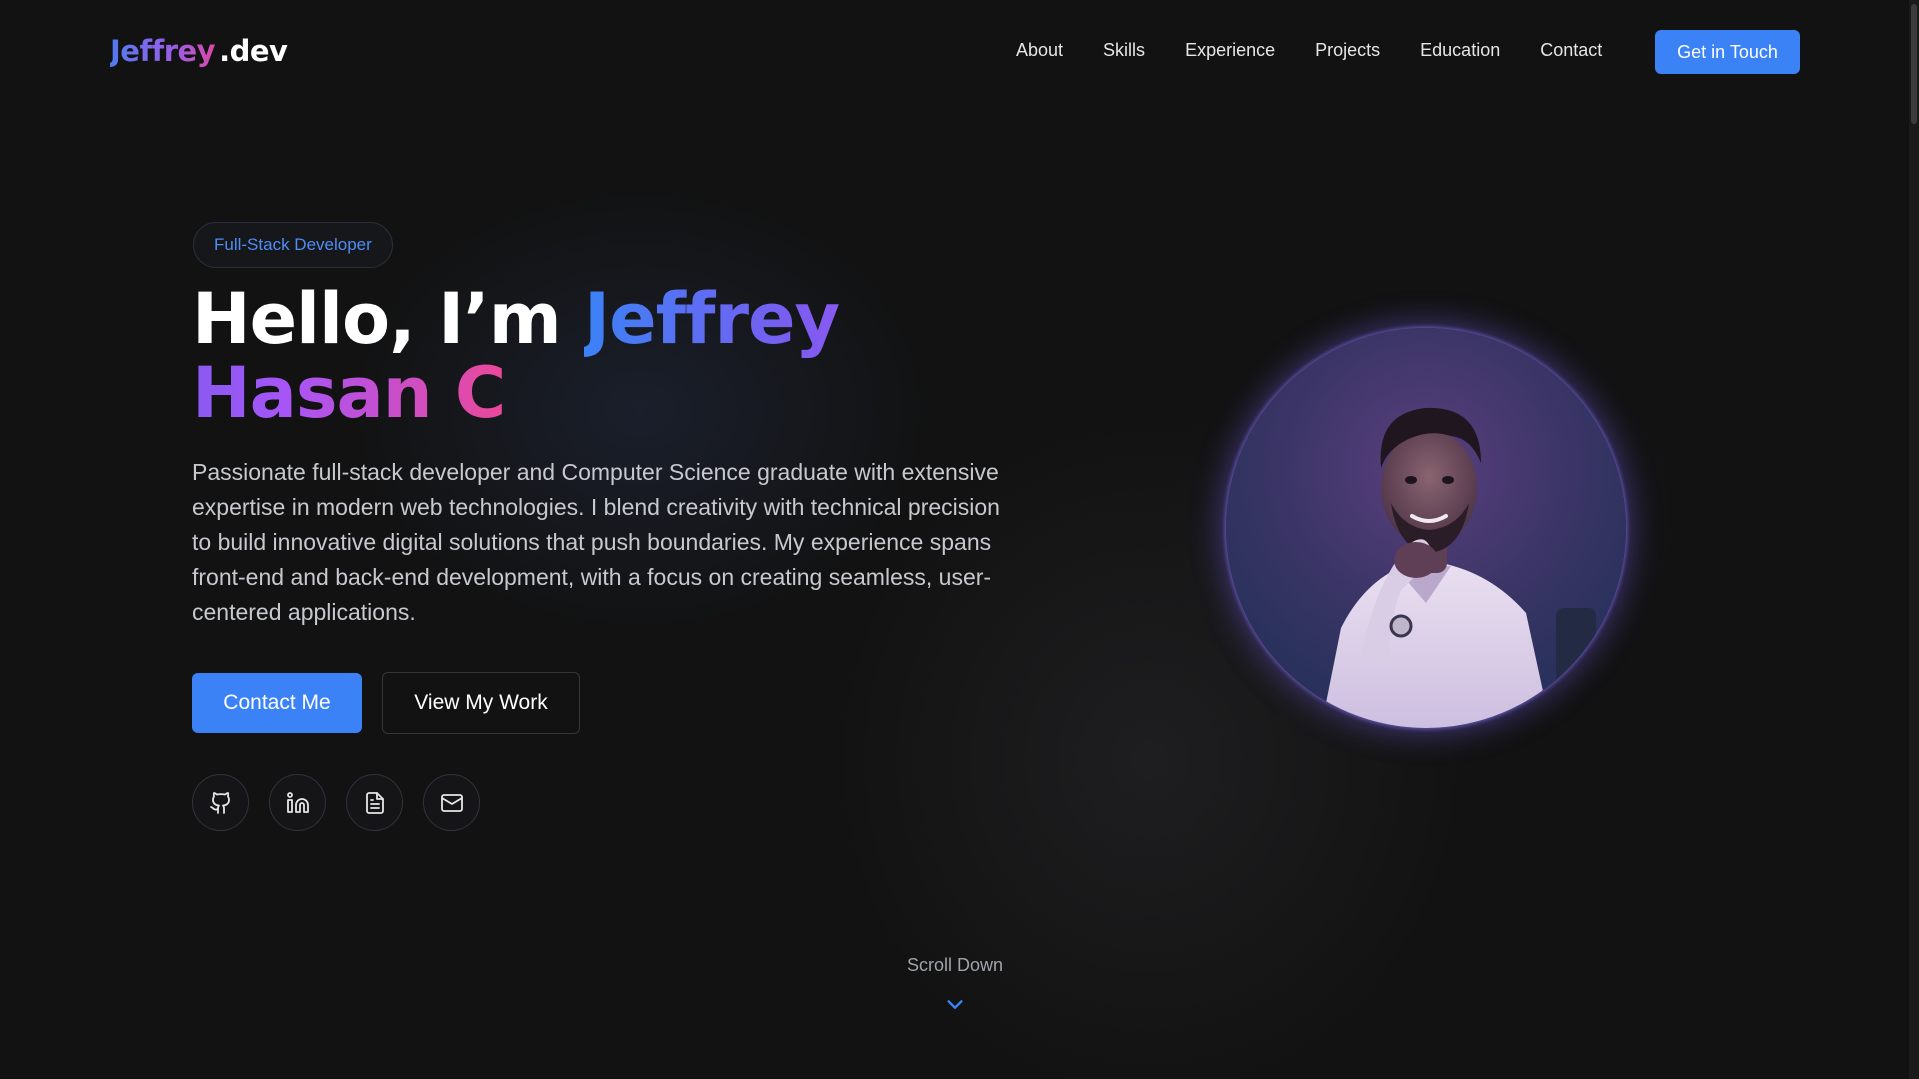 This screenshot has width=1919, height=1079. I want to click on get-in-touch-button: Get in Touch, so click(1727, 52).